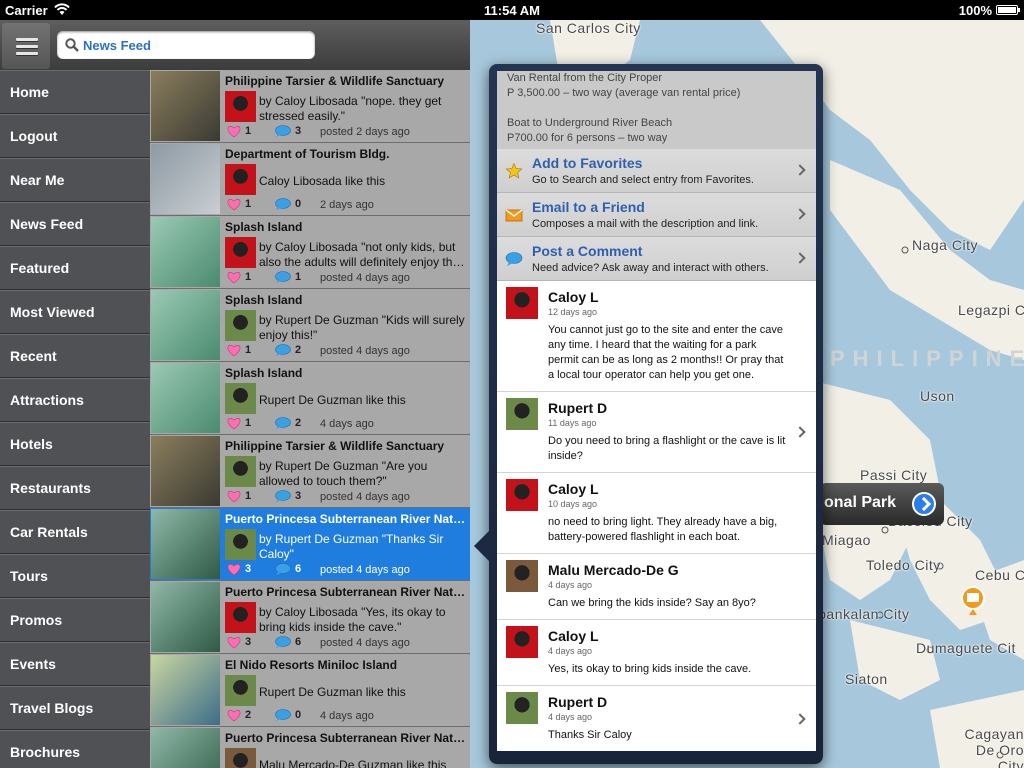 The width and height of the screenshot is (1024, 768). What do you see at coordinates (307, 154) in the screenshot?
I see `feed-item-title: Department of Tourism Bldg.` at bounding box center [307, 154].